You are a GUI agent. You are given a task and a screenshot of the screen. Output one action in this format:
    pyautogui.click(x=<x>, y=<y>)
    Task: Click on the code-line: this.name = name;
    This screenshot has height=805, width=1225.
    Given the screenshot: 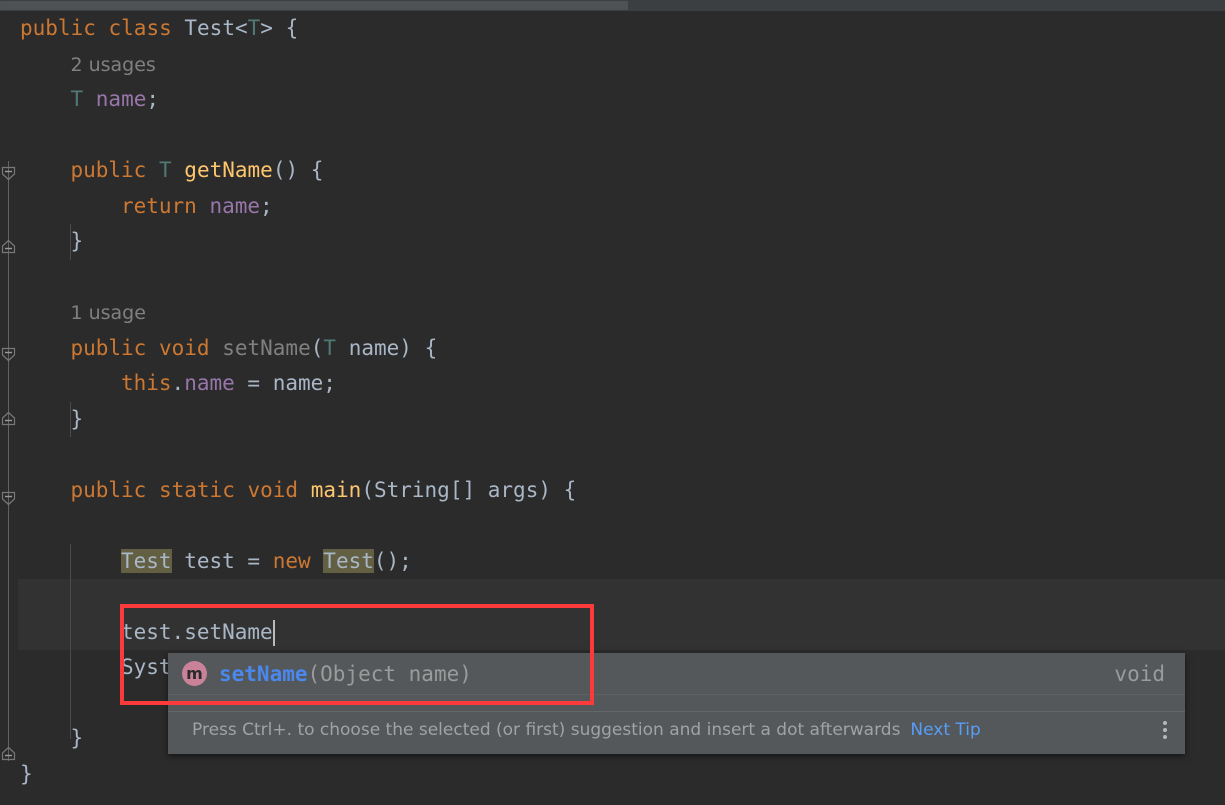 What is the action you would take?
    pyautogui.click(x=612, y=384)
    